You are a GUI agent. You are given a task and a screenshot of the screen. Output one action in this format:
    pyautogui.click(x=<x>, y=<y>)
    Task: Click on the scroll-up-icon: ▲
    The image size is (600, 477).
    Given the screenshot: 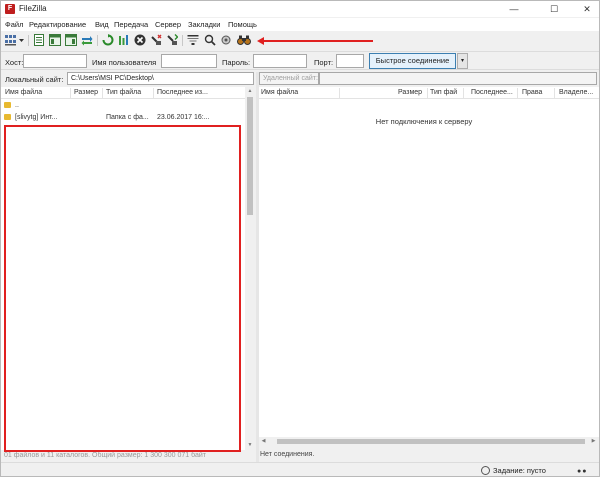 What is the action you would take?
    pyautogui.click(x=250, y=91)
    